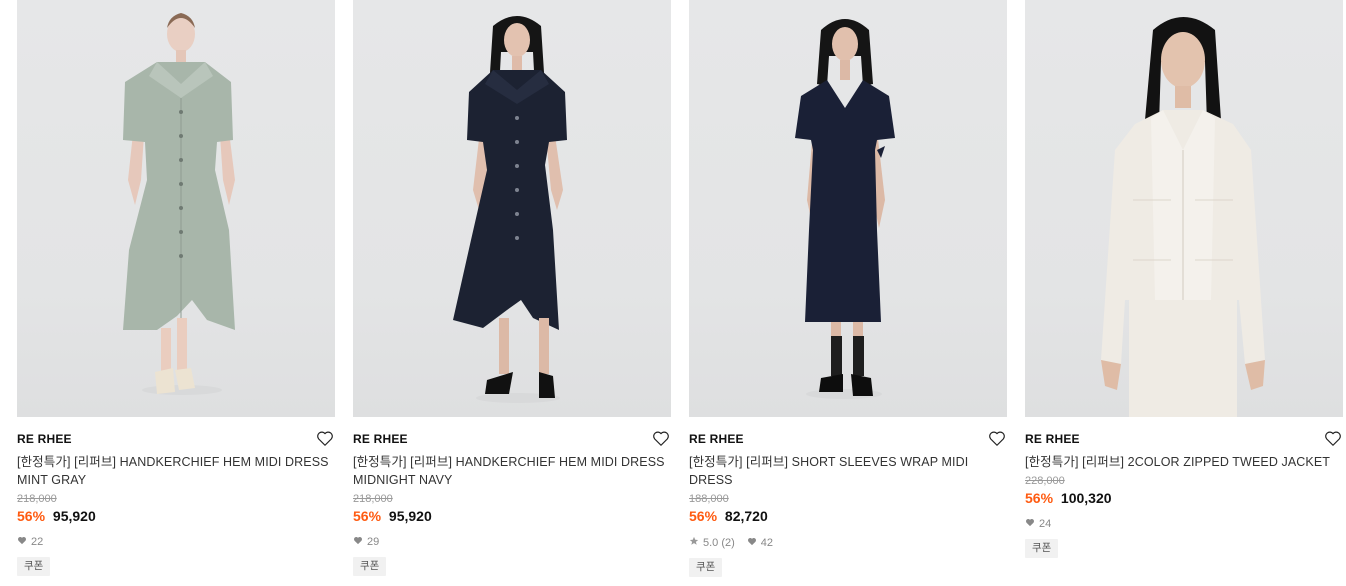 The image size is (1346, 586). Describe the element at coordinates (1184, 462) in the screenshot. I see `product-title: [한정특가] [리퍼브] 2COLOR ZIPPED TWEED JACKET` at that location.